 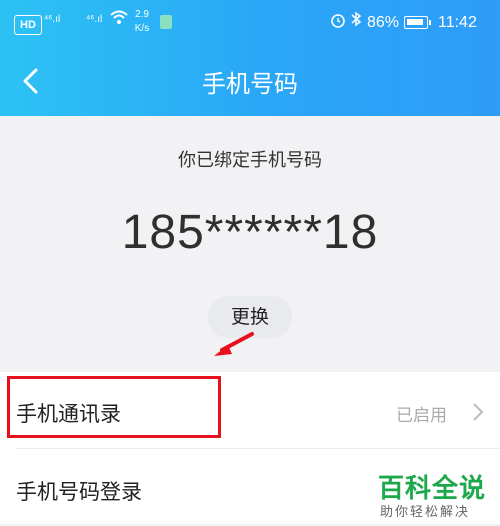 What do you see at coordinates (250, 232) in the screenshot?
I see `phone-number: 185******18` at bounding box center [250, 232].